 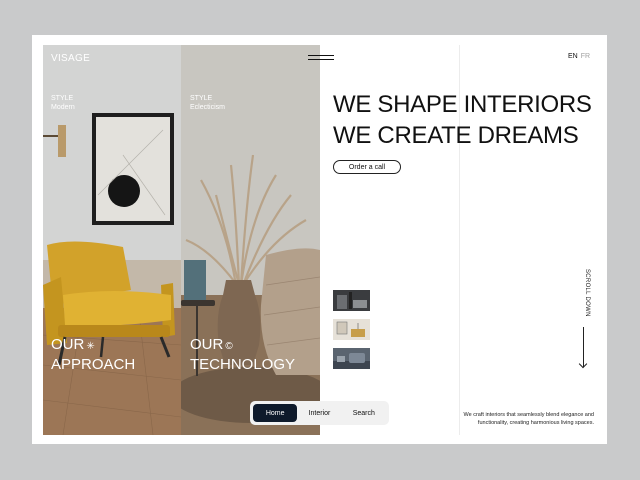 What do you see at coordinates (63, 107) in the screenshot?
I see `style-name: Modern` at bounding box center [63, 107].